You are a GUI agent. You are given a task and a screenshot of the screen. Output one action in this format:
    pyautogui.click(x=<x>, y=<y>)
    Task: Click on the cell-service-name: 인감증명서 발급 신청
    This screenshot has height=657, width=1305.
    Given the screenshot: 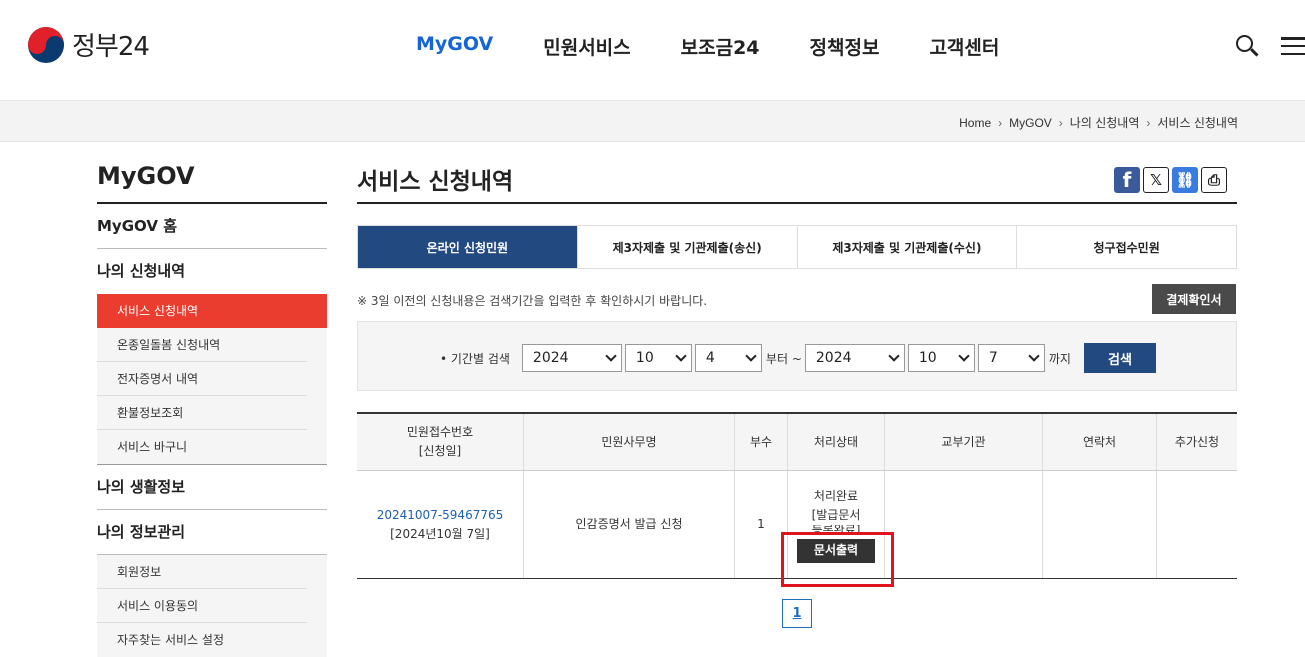 What is the action you would take?
    pyautogui.click(x=629, y=524)
    